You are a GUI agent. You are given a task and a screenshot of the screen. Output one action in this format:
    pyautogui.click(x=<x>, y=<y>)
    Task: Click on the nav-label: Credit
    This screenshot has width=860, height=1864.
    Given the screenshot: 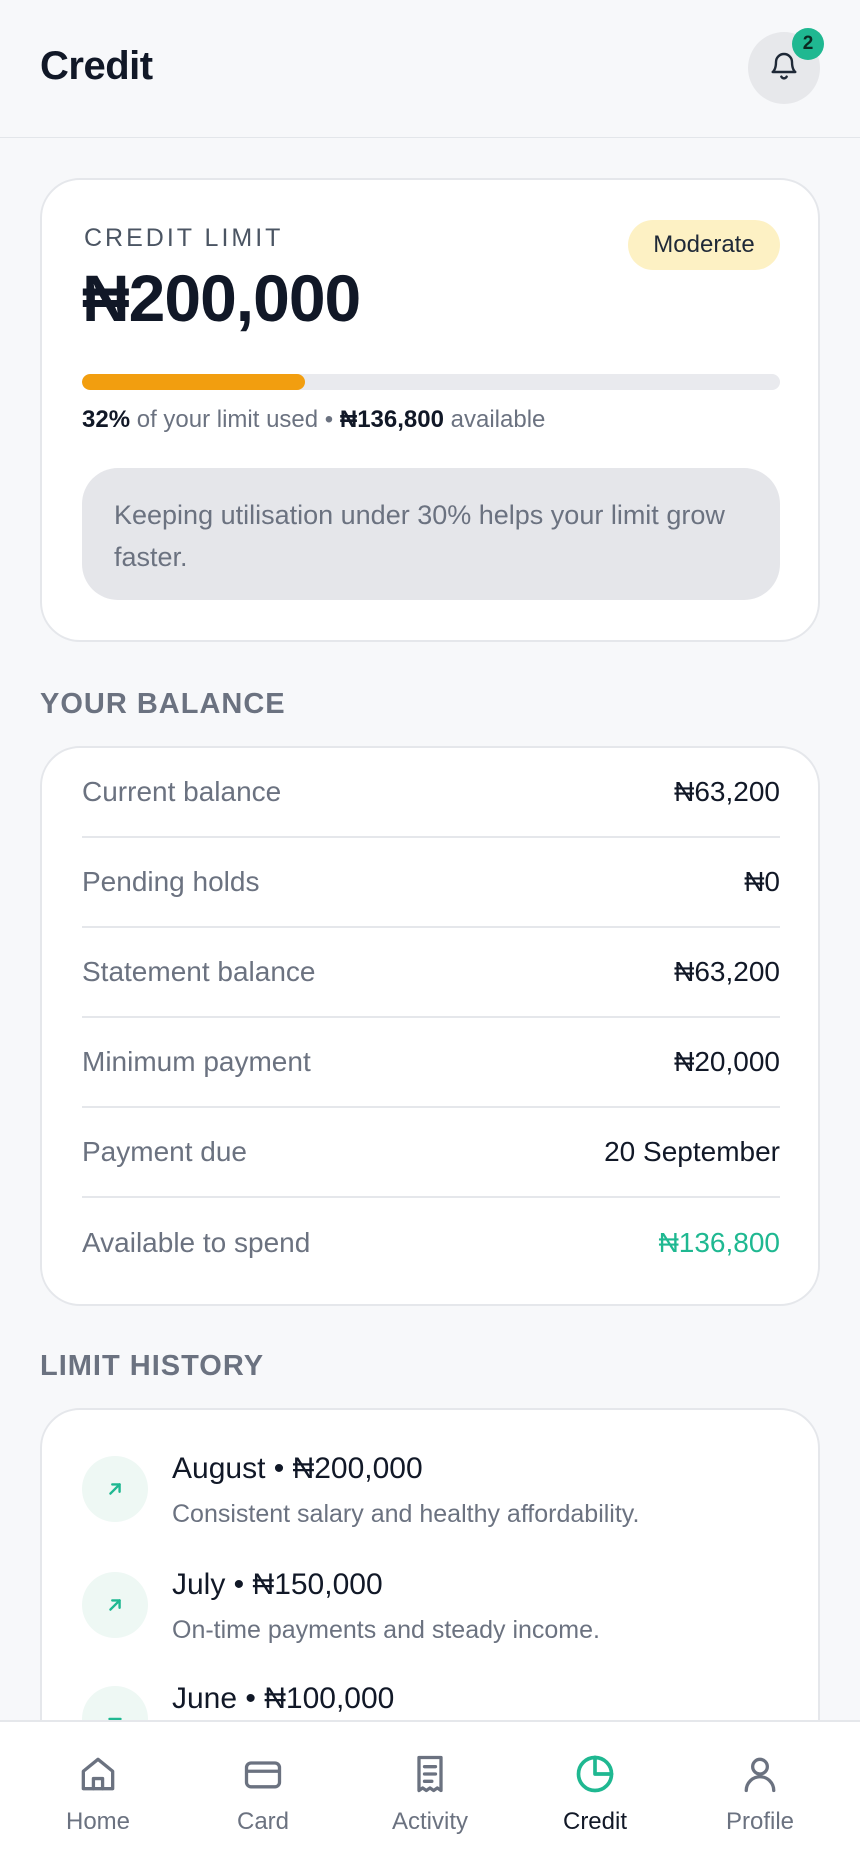 What is the action you would take?
    pyautogui.click(x=595, y=1821)
    